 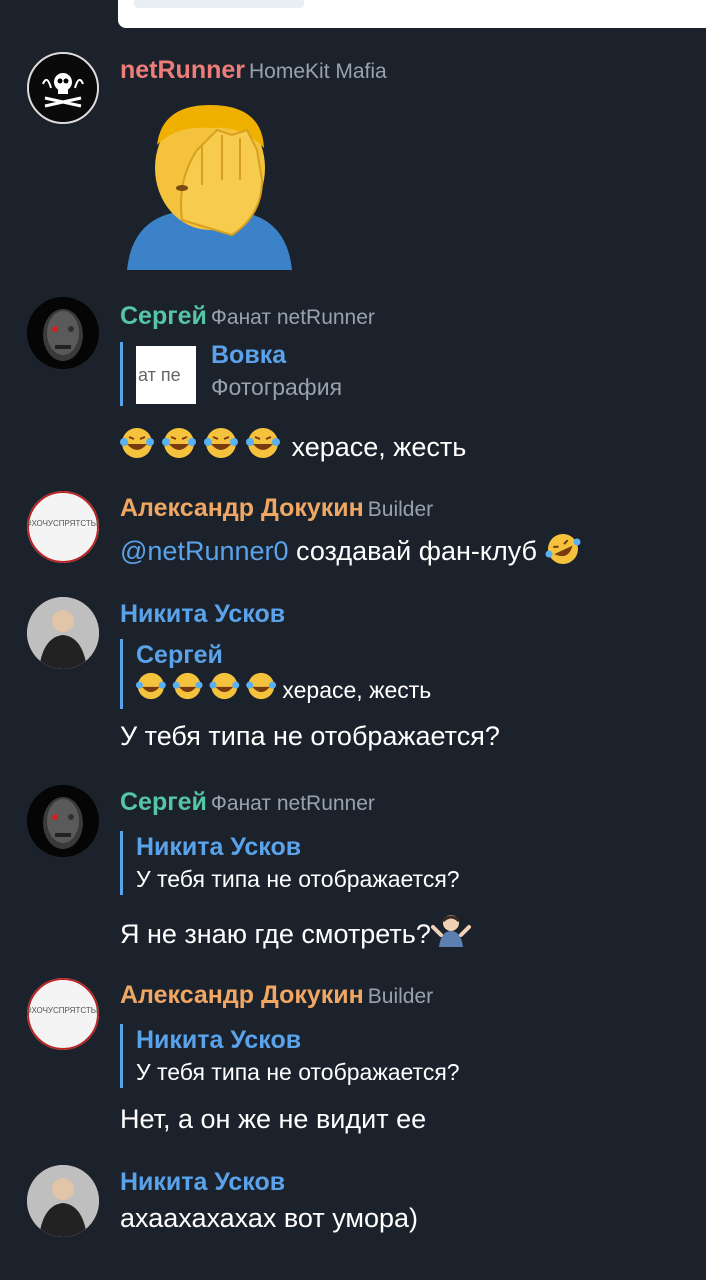 I want to click on reply-preview: ат пе Вовка Фотография, so click(x=408, y=372).